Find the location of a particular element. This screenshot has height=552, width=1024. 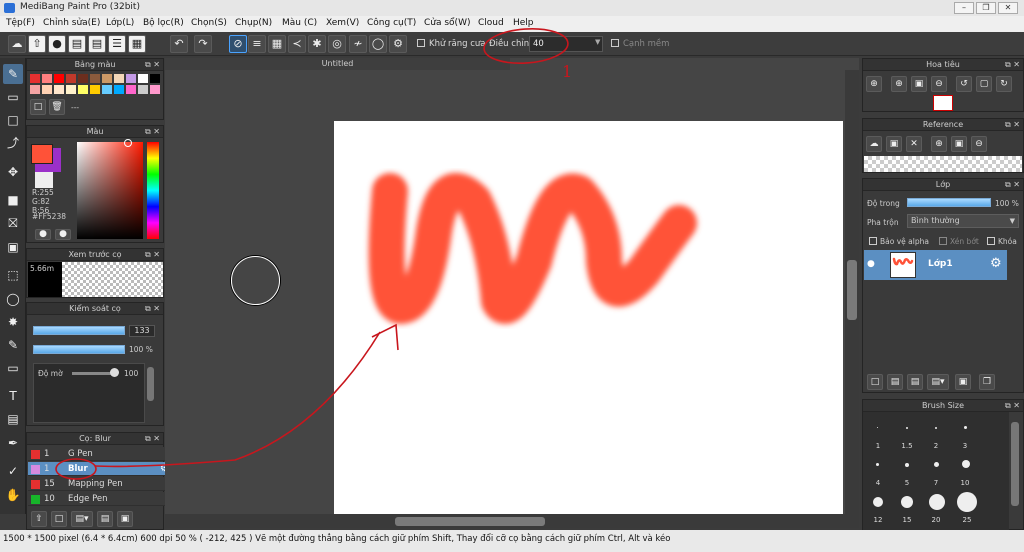

annotation-arrow is located at coordinates (237, 399).